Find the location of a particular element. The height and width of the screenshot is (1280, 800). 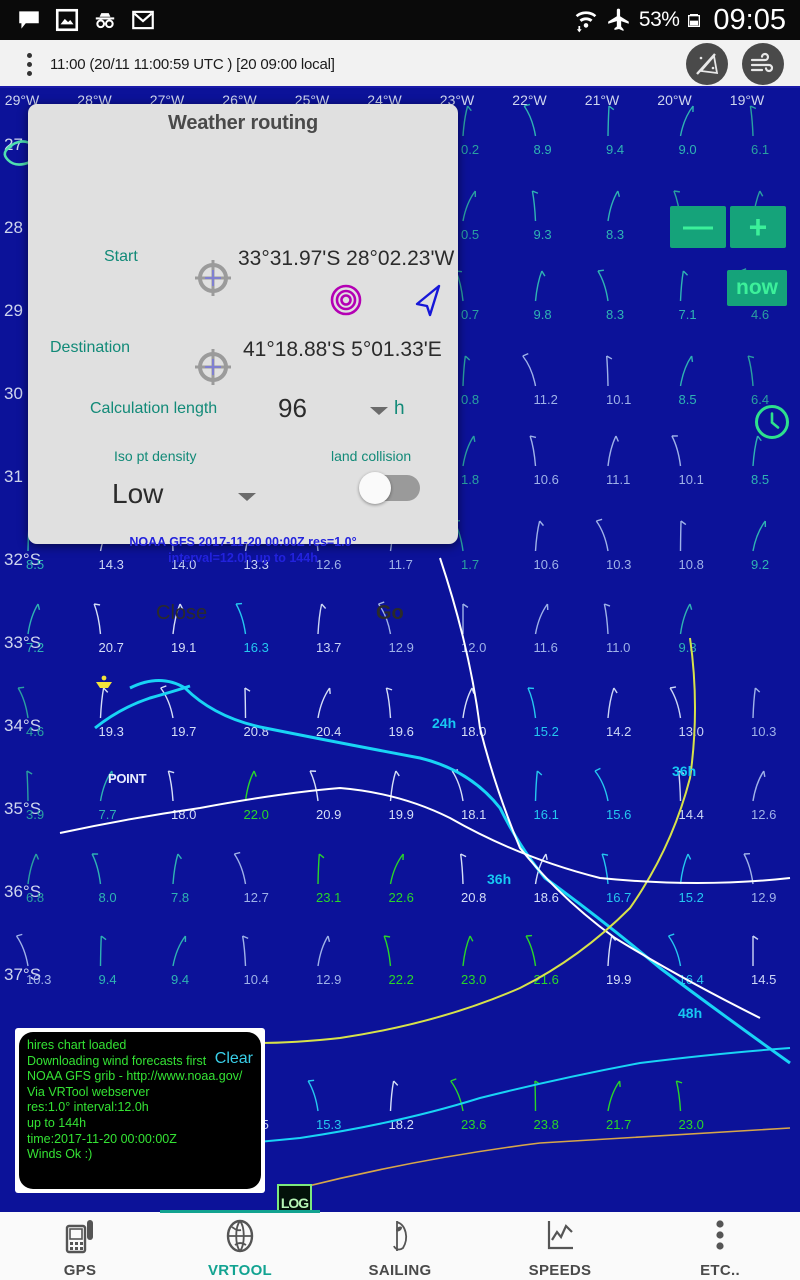

wifi-icon is located at coordinates (586, 22).